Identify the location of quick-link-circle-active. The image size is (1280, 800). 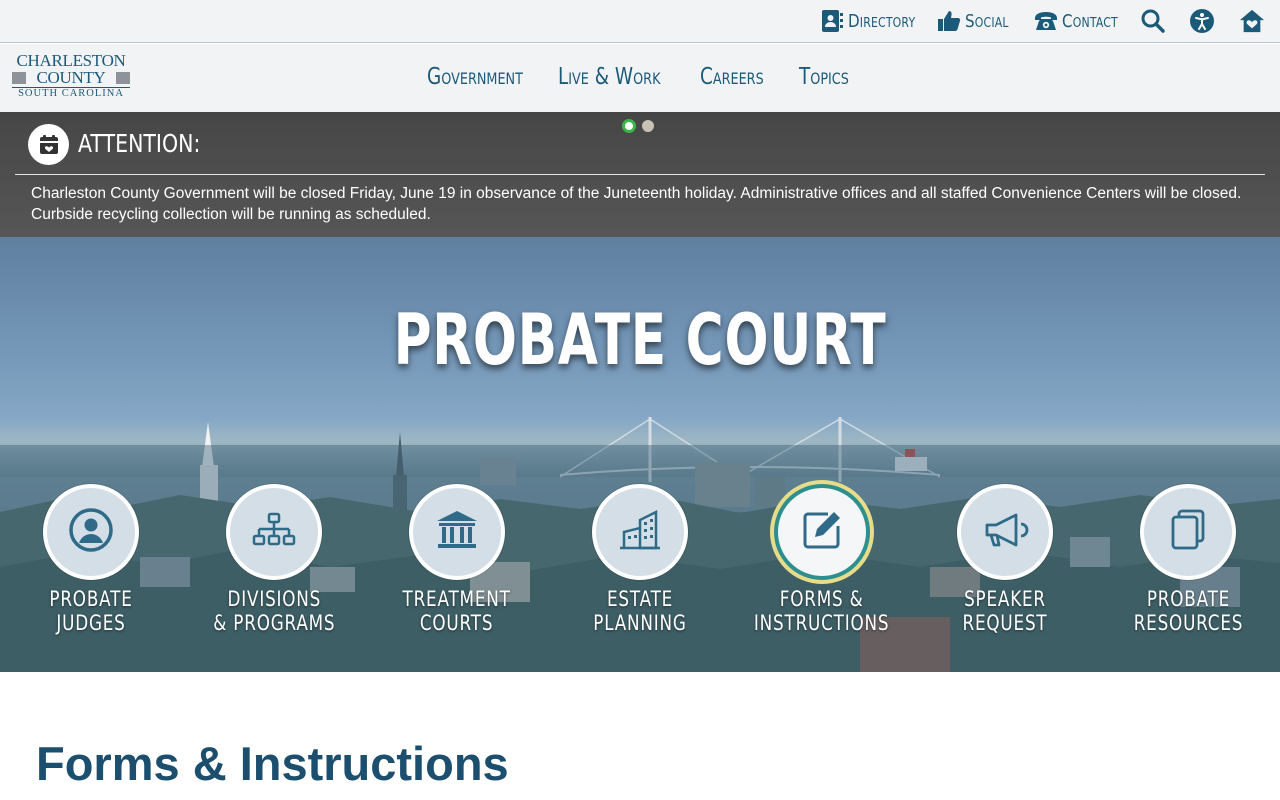
(822, 532).